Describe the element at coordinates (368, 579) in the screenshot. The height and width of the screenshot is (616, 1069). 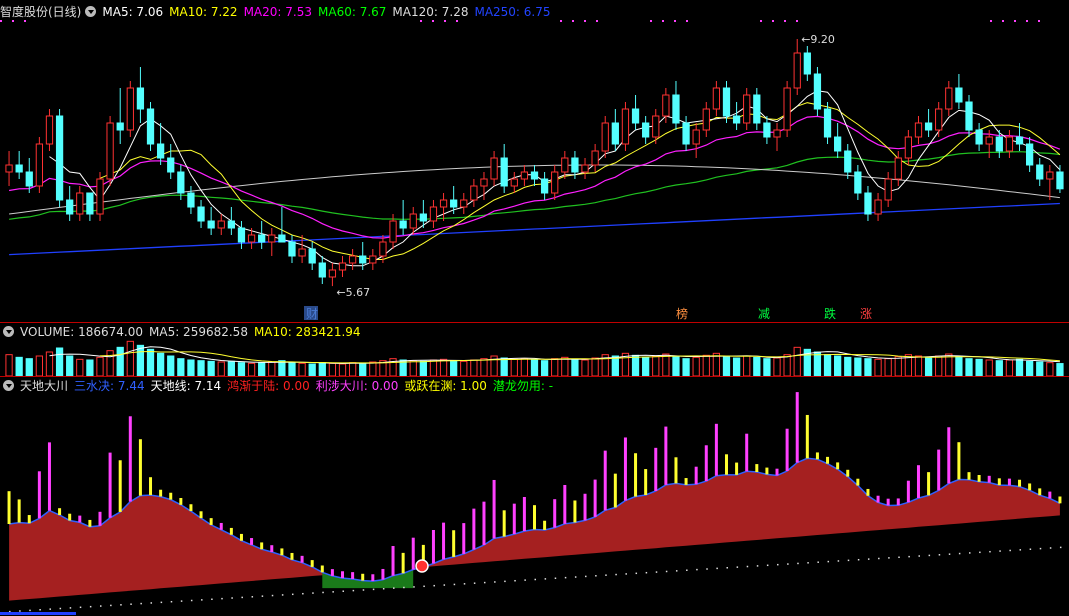
I see `indicator-area-green` at that location.